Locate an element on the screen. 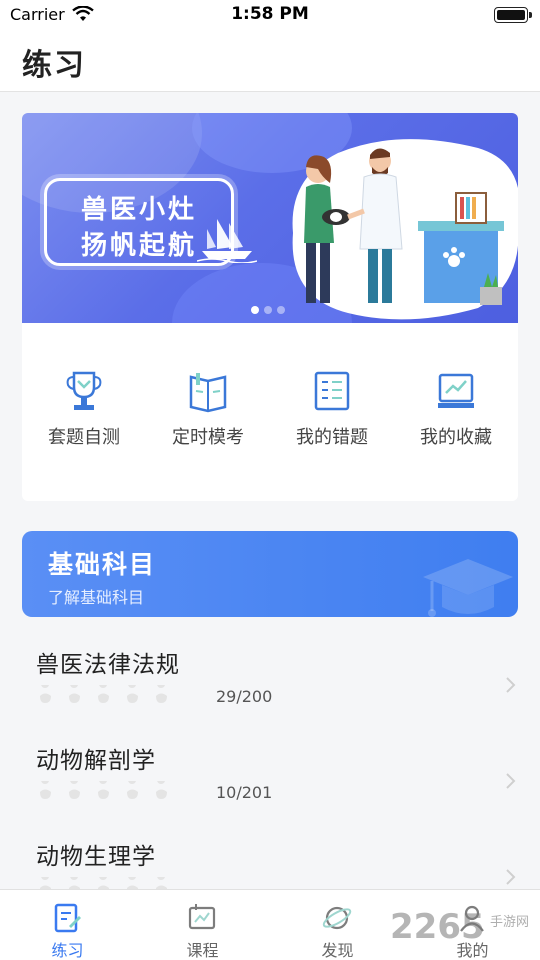 The width and height of the screenshot is (540, 960). watermark-label: 手游网 is located at coordinates (509, 922).